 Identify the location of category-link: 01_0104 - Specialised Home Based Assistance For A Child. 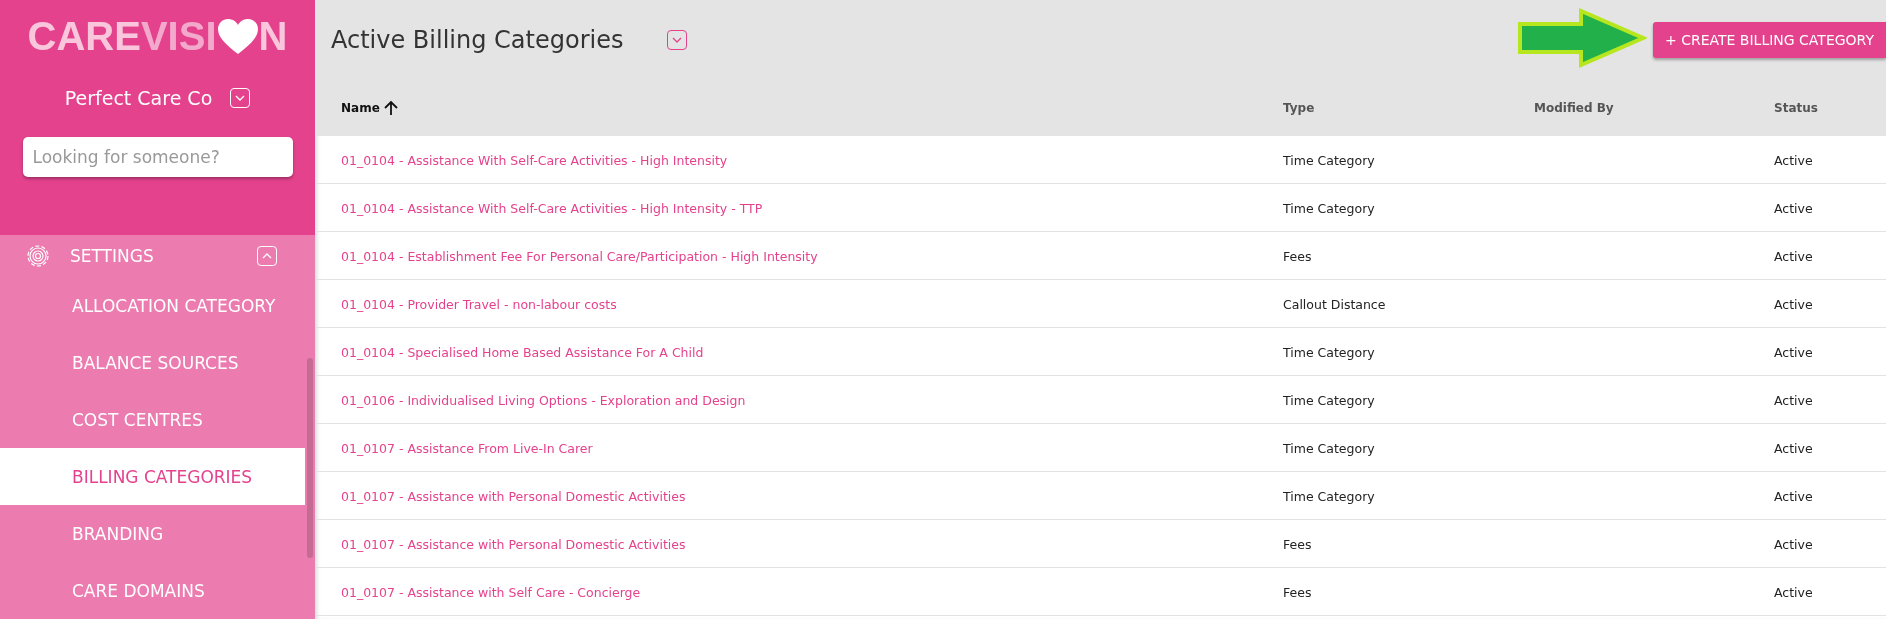
(522, 352).